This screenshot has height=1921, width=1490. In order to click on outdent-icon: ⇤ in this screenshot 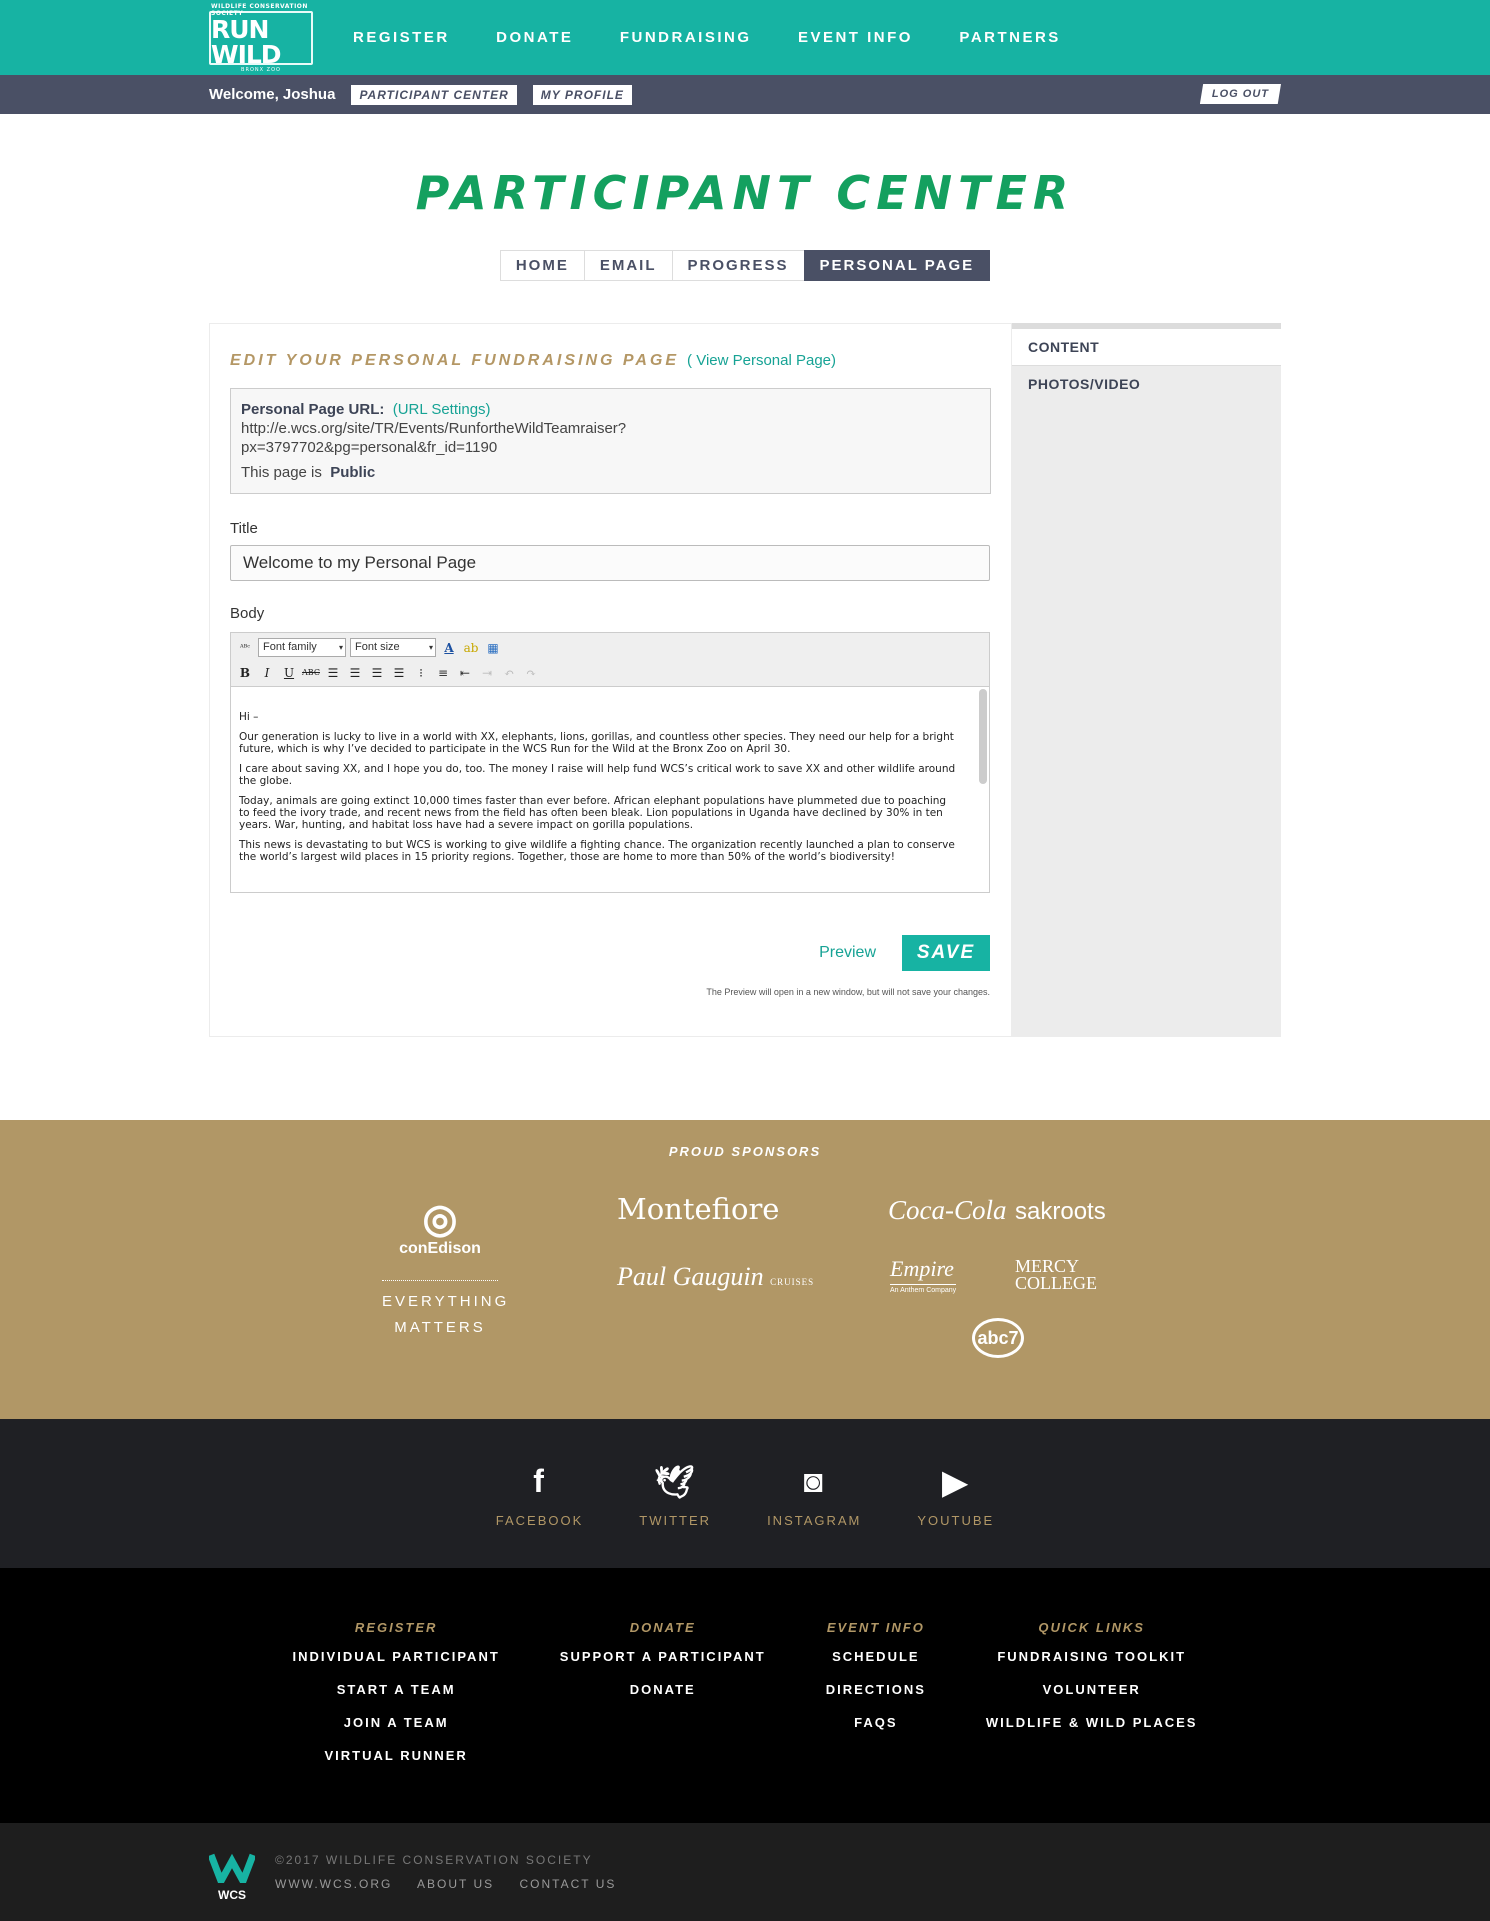, I will do `click(465, 673)`.